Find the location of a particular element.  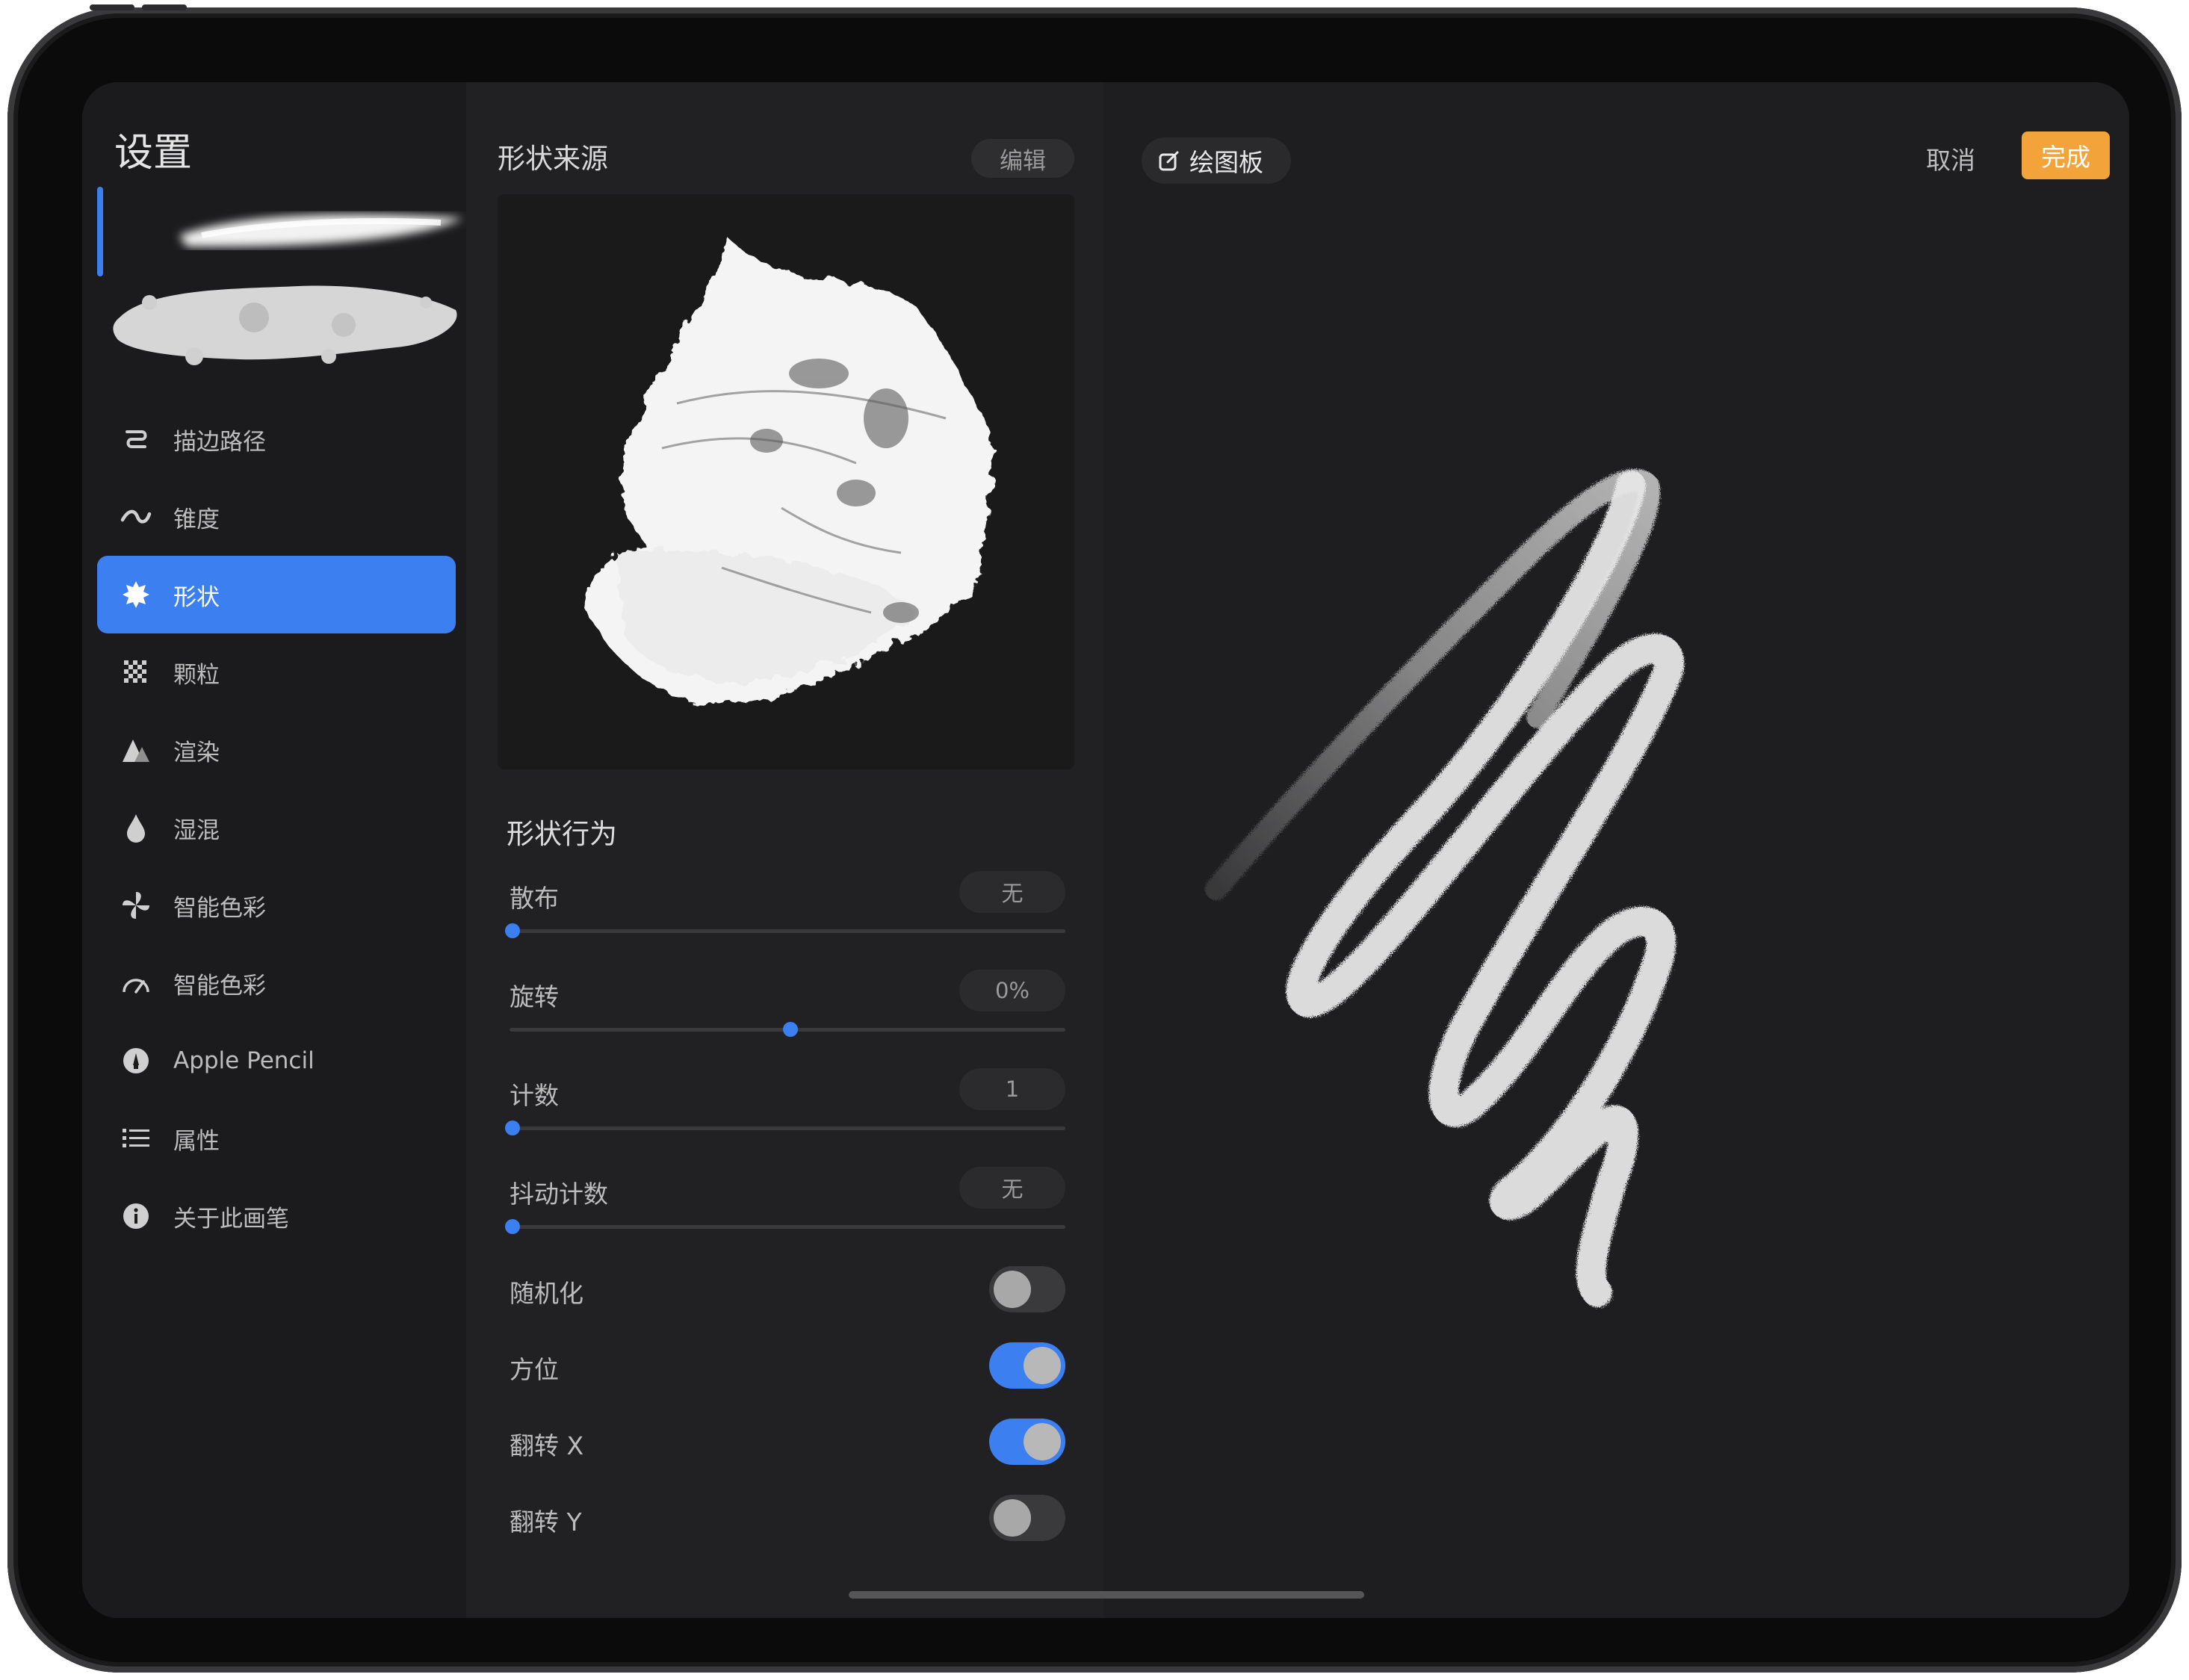

flip-x-label: 翻转 X is located at coordinates (547, 1445).